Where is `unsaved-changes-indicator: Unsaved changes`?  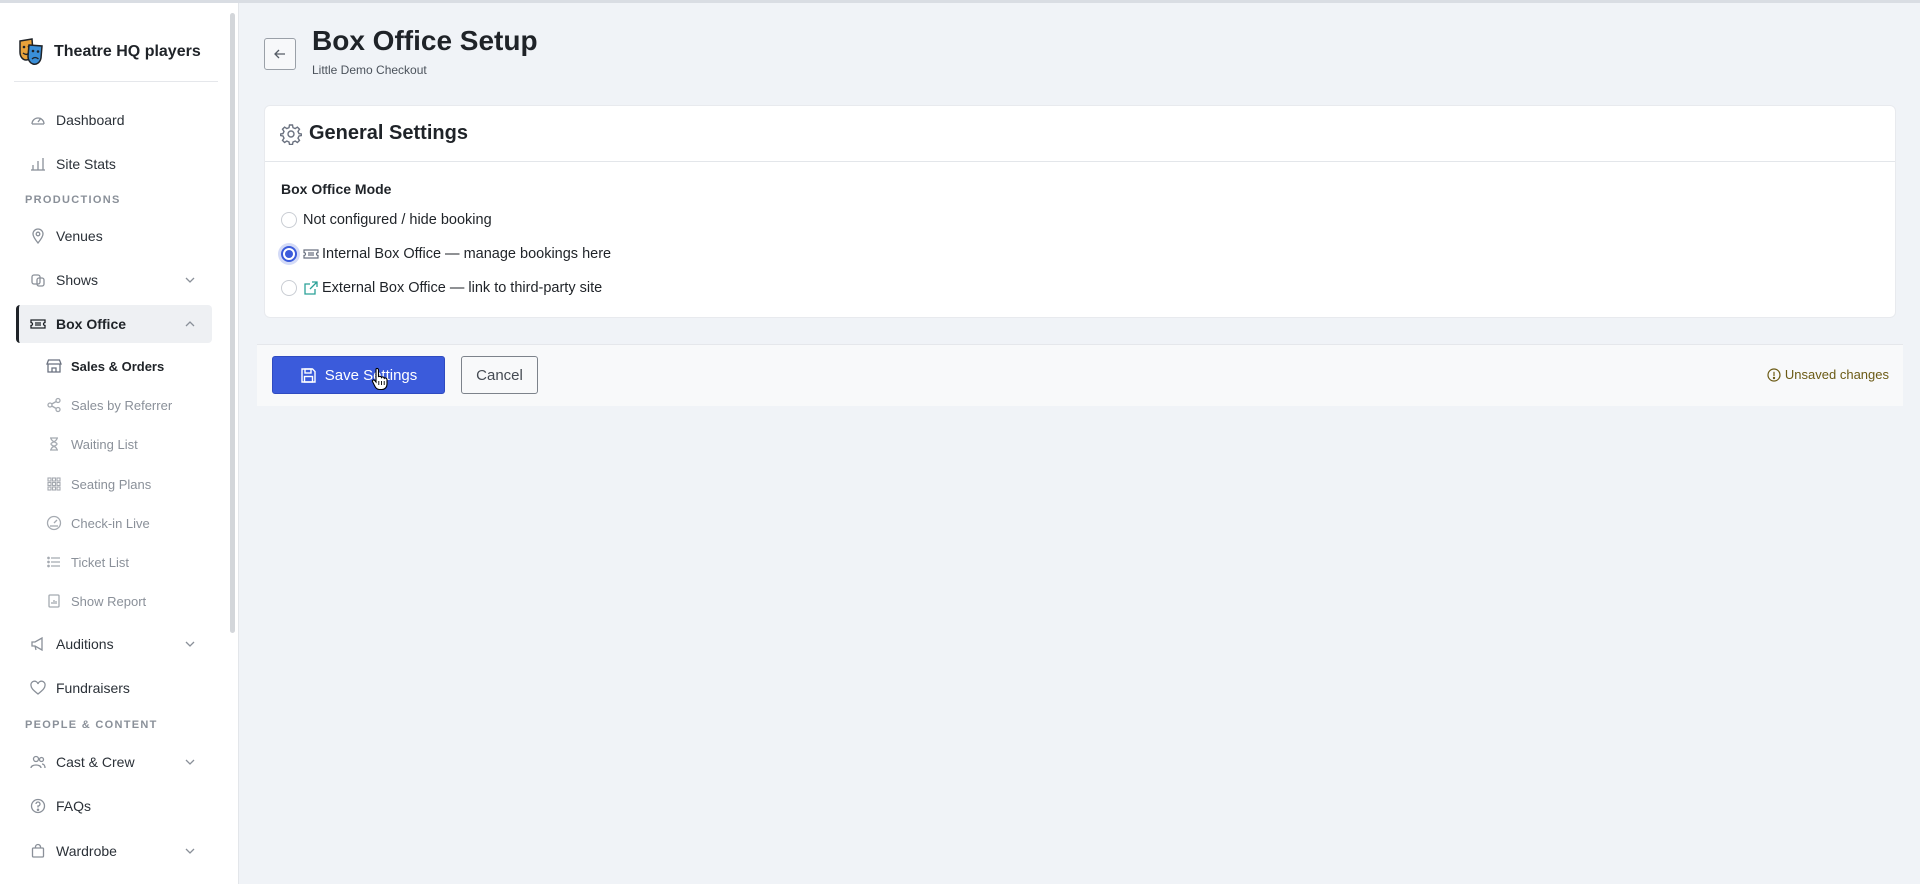 unsaved-changes-indicator: Unsaved changes is located at coordinates (1828, 374).